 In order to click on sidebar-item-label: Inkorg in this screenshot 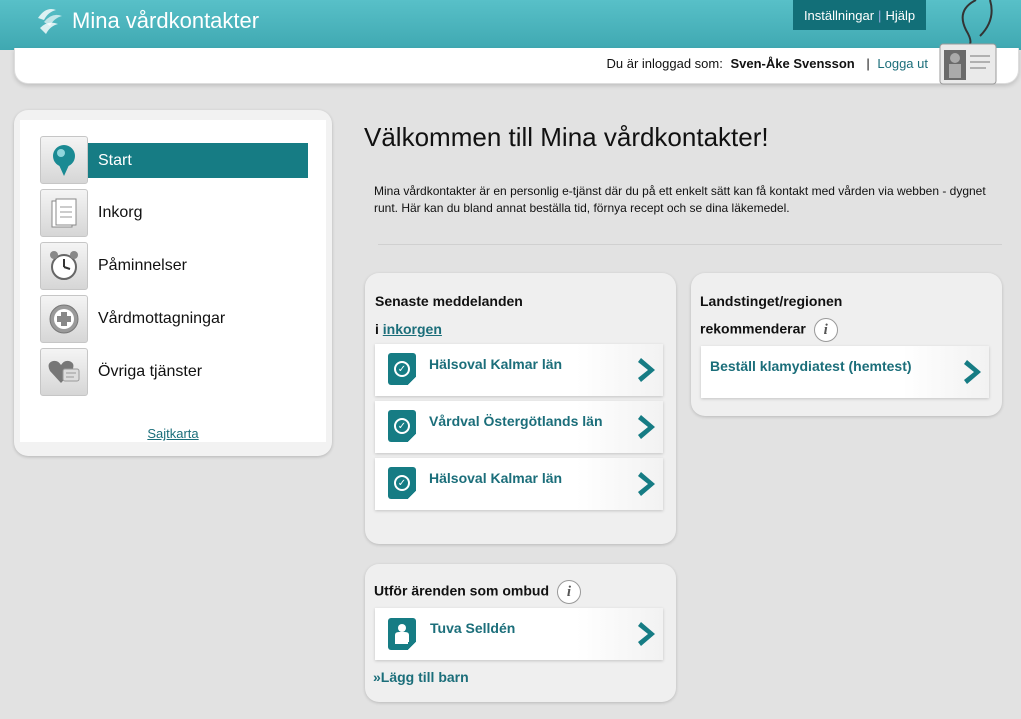, I will do `click(120, 212)`.